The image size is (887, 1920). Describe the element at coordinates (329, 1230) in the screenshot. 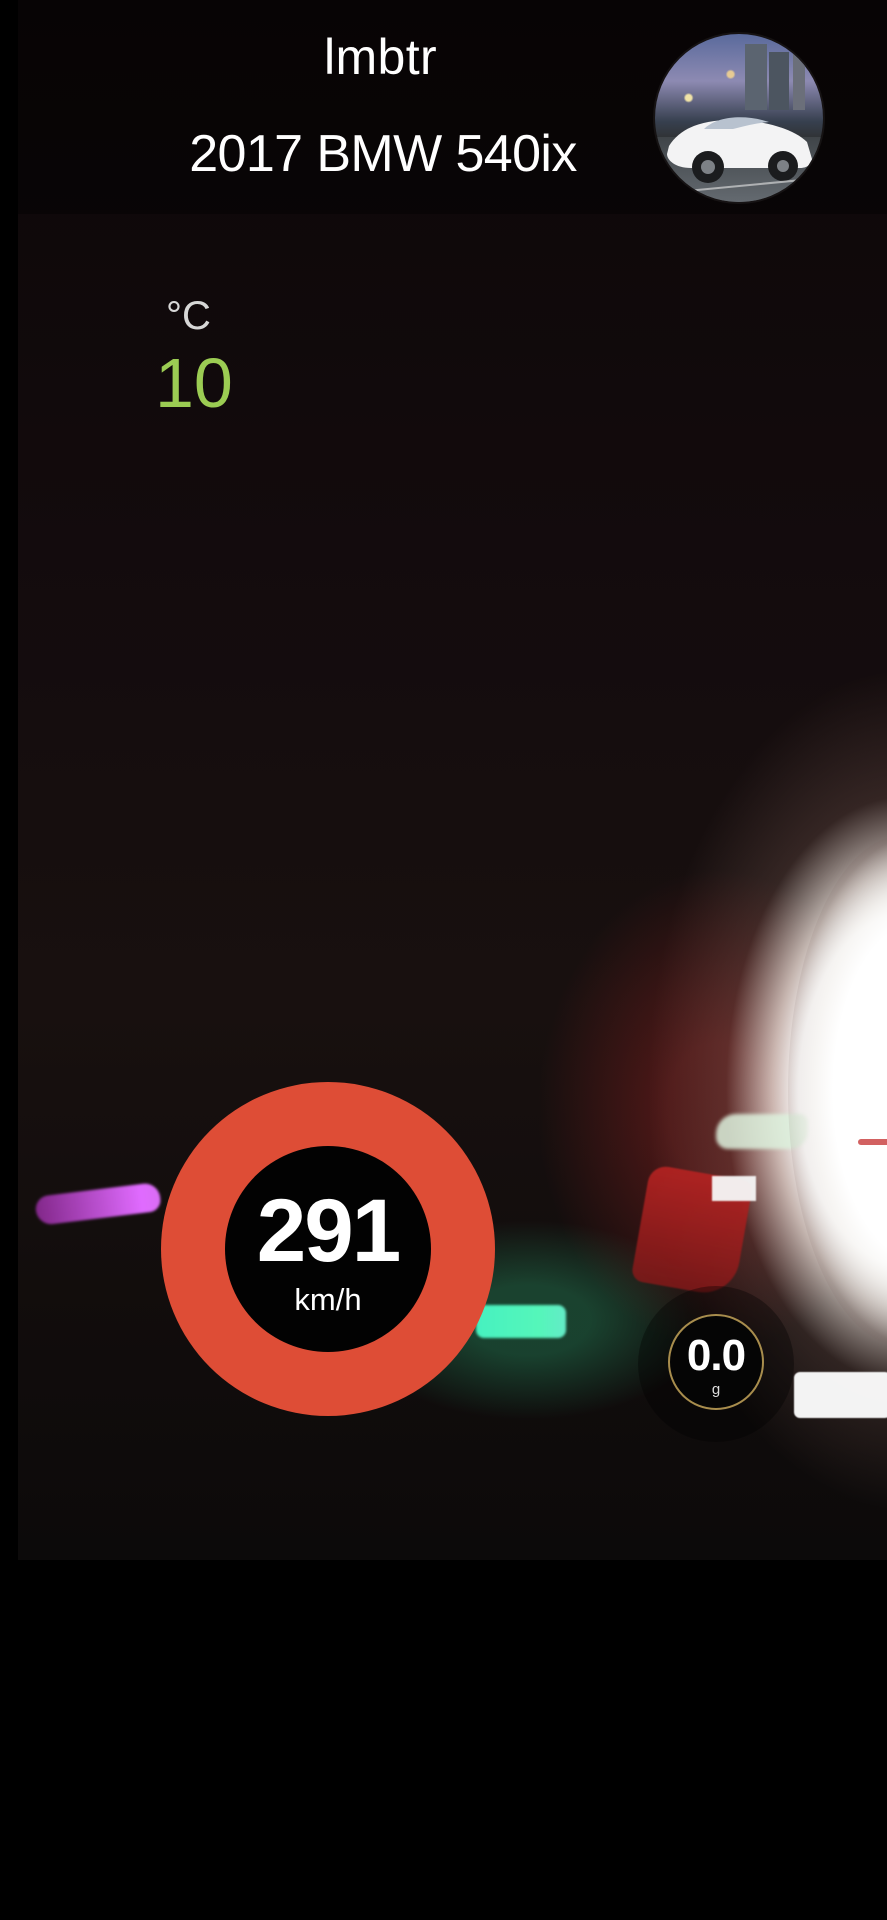

I see `speed-value: 291` at that location.